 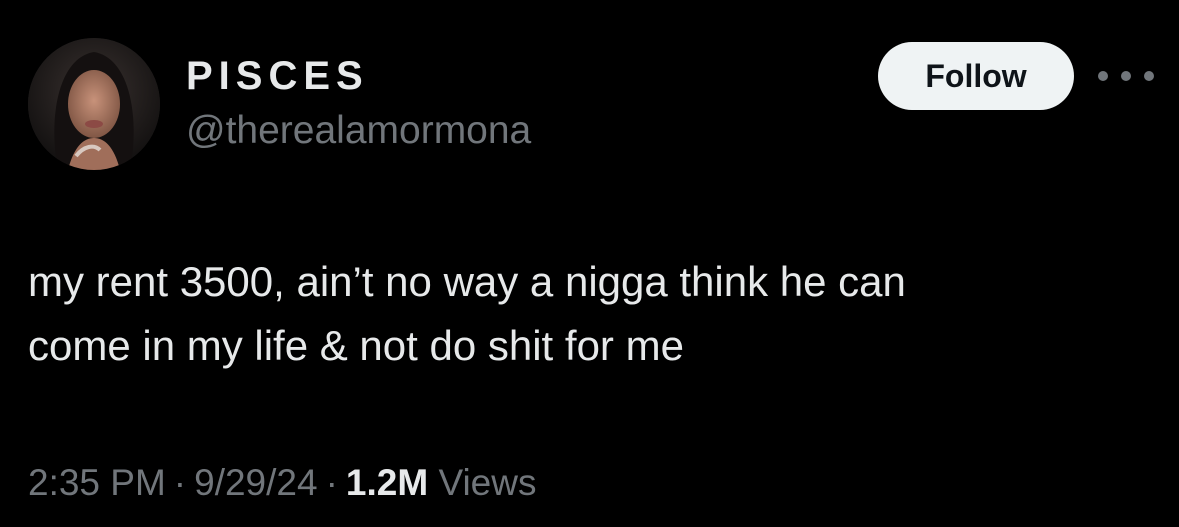 I want to click on display-name: PISCES, so click(x=277, y=76).